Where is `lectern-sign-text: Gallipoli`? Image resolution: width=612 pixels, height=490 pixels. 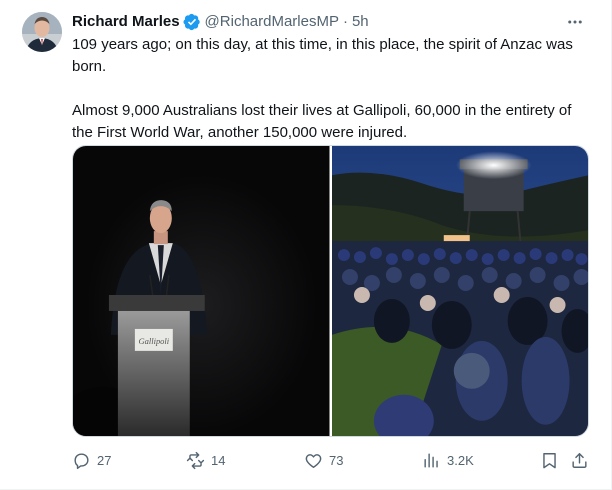 lectern-sign-text: Gallipoli is located at coordinates (154, 341).